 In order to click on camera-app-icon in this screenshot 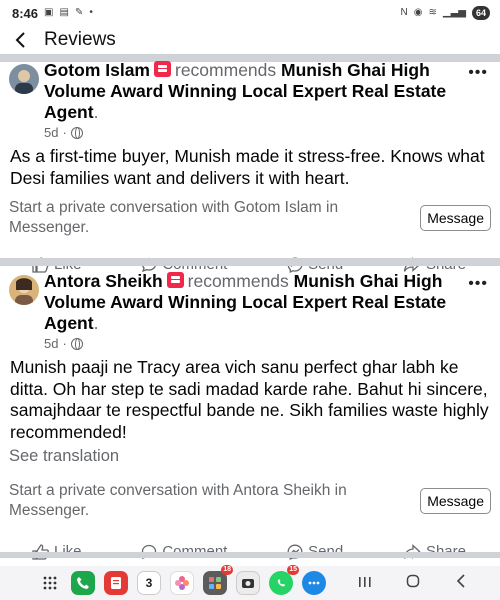, I will do `click(248, 583)`.